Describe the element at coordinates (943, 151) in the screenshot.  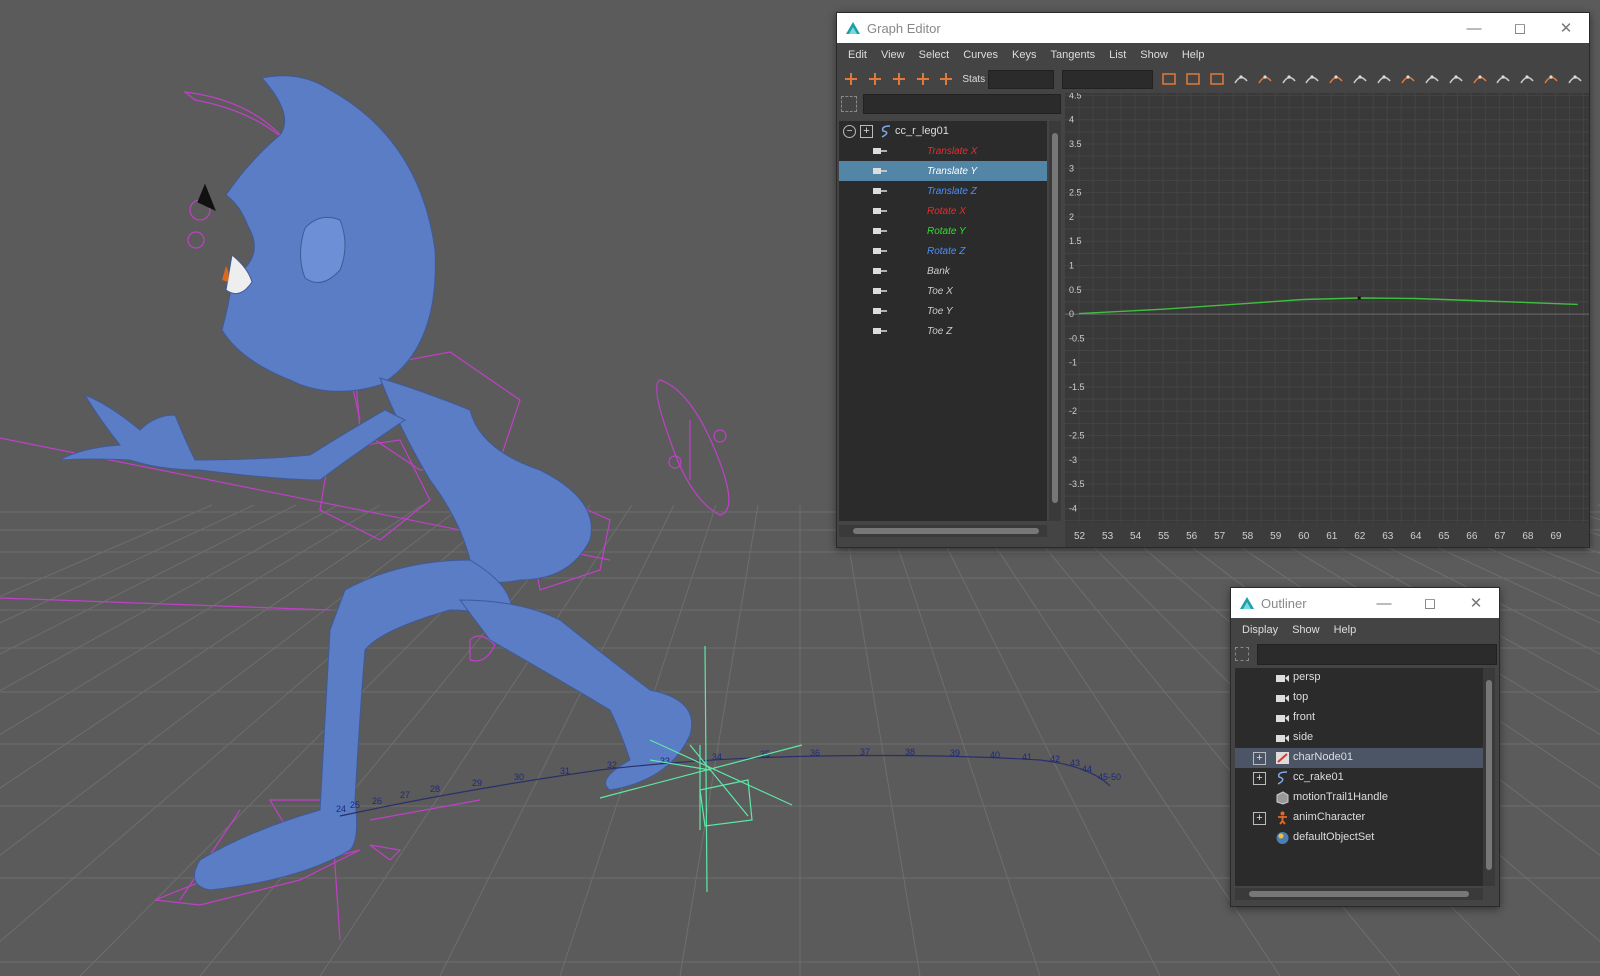
I see `channel-row: Translate X` at that location.